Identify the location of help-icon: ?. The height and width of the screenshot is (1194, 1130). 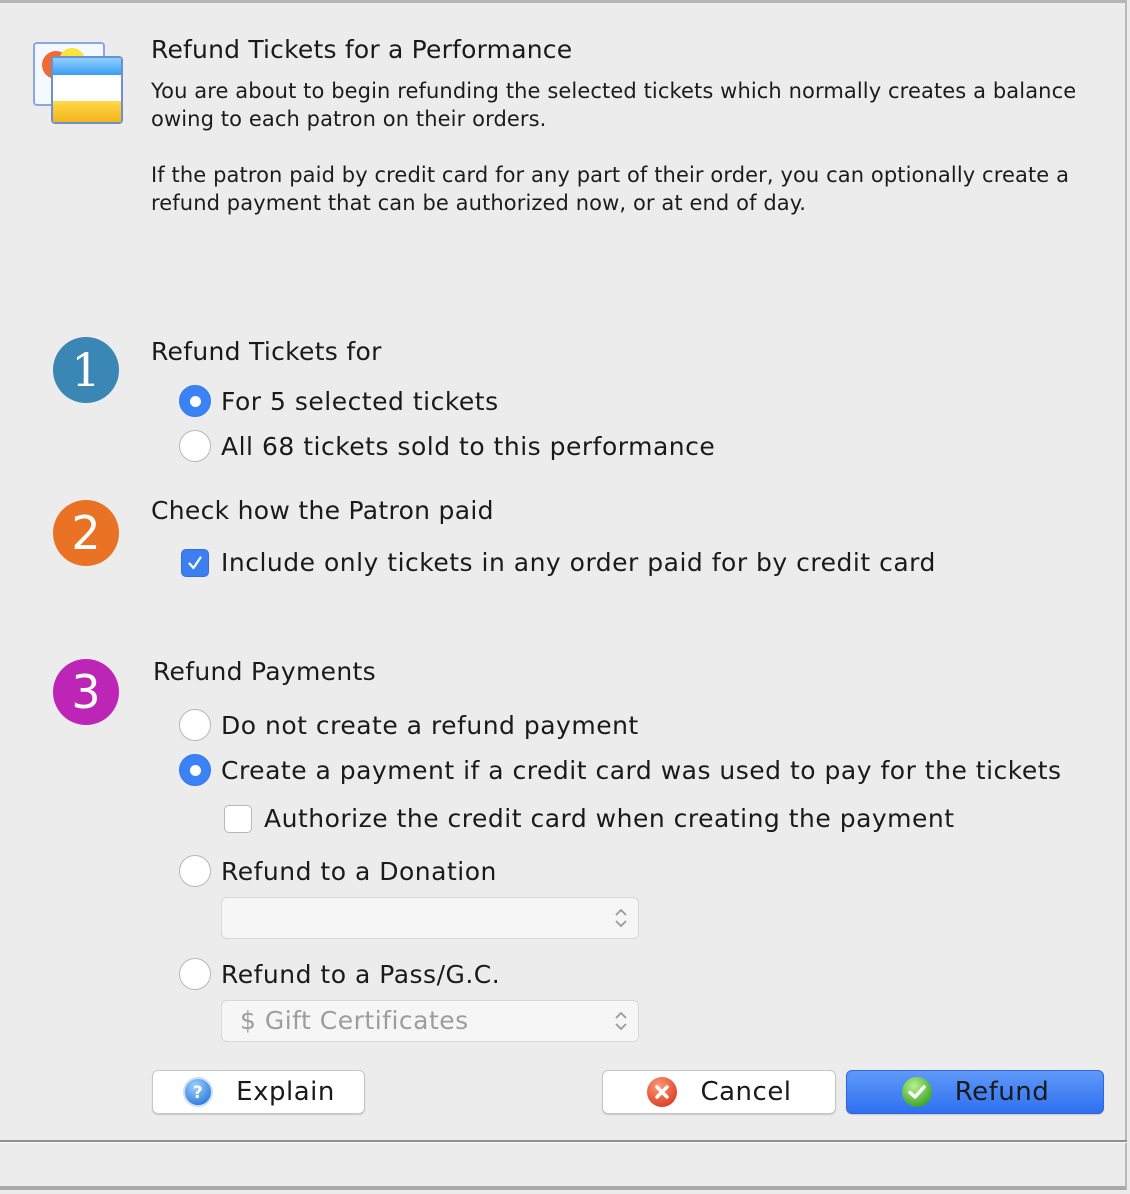
(198, 1092).